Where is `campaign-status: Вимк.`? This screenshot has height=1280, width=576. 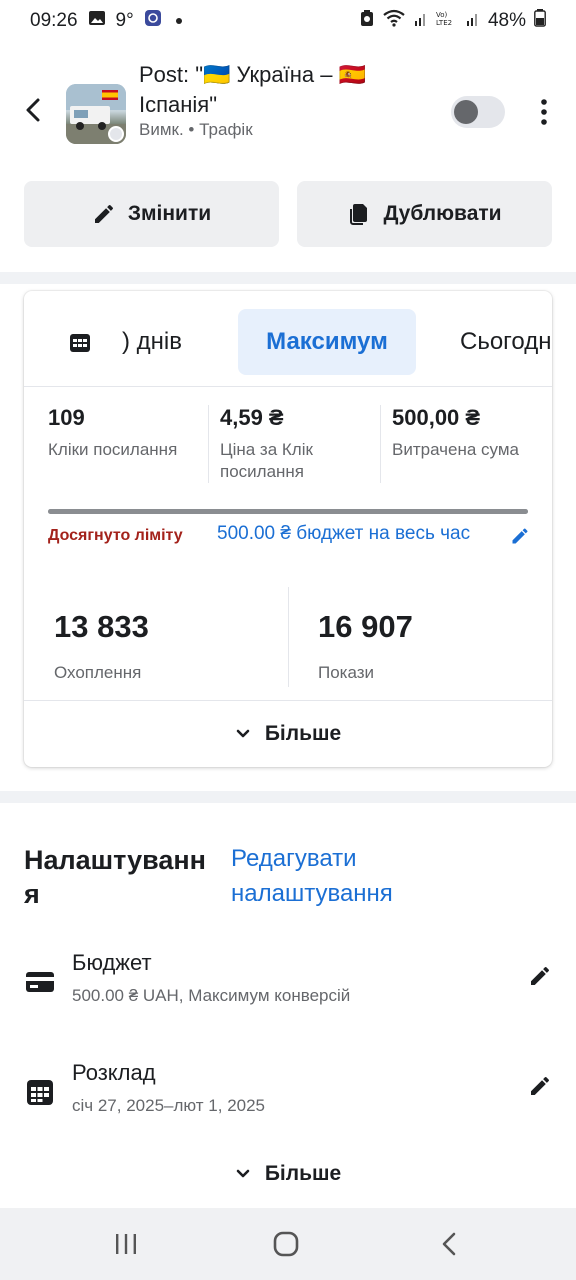
campaign-status: Вимк. is located at coordinates (161, 129).